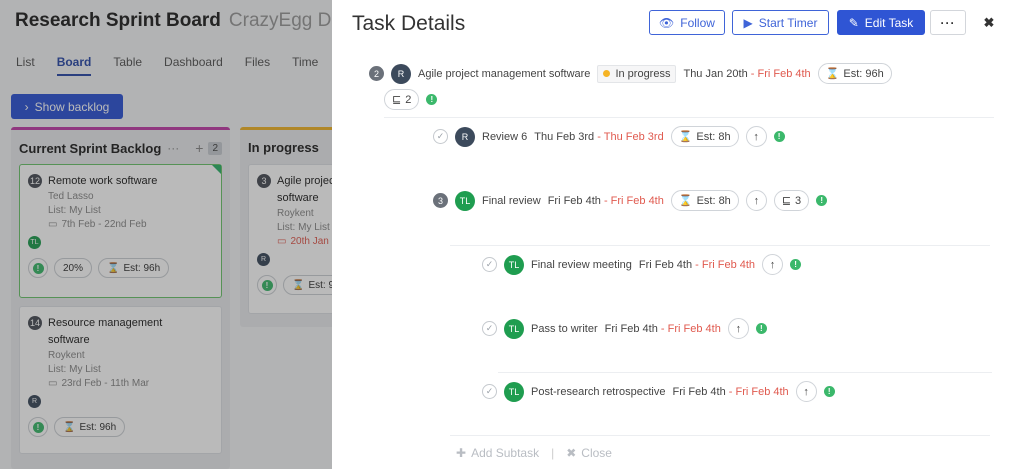  I want to click on pencil-icon: ✎, so click(853, 22).